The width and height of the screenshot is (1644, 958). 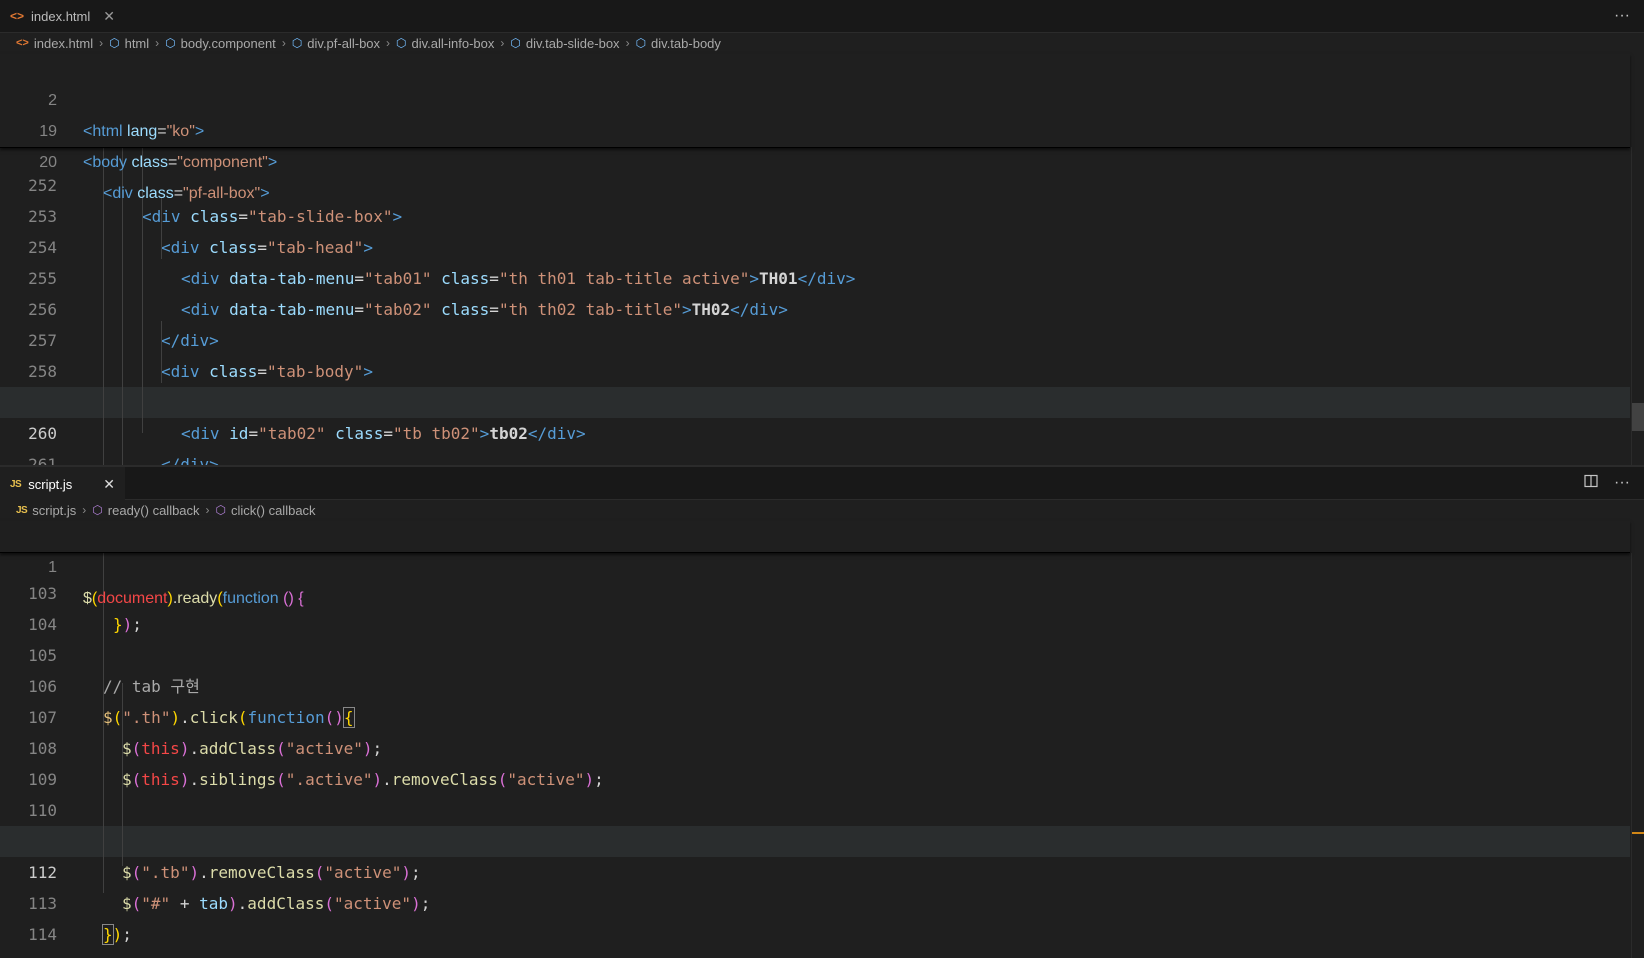 I want to click on code-line: 103 });, so click(x=815, y=593).